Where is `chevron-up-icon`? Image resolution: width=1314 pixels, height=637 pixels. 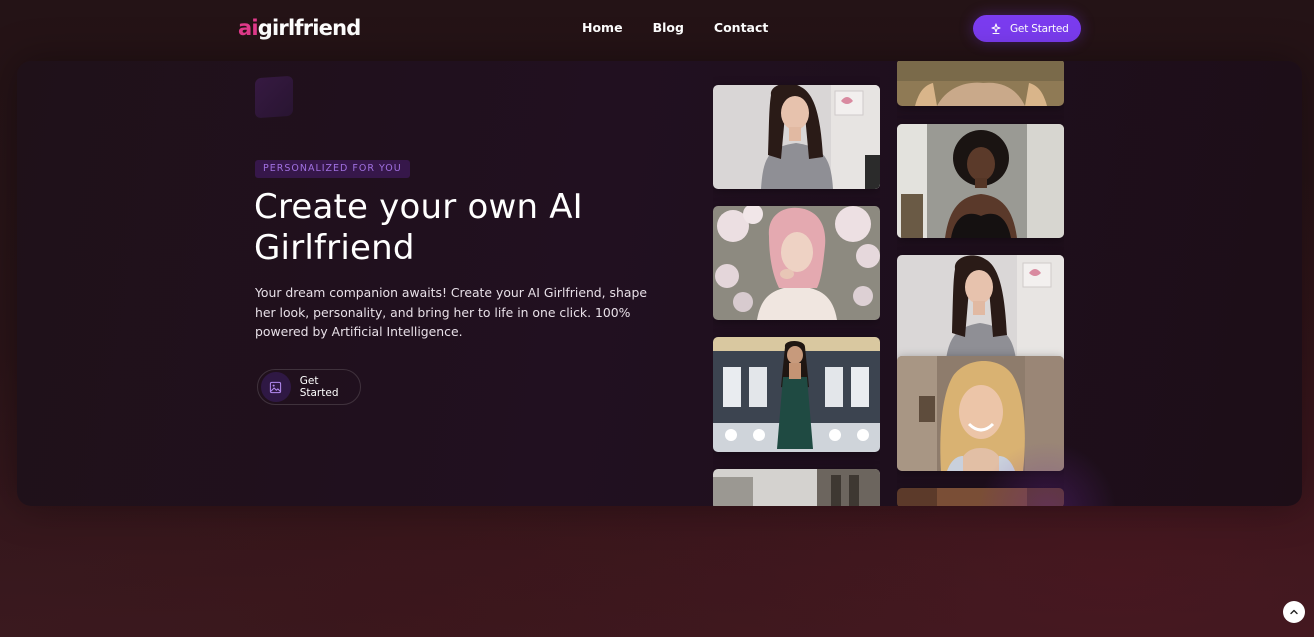
chevron-up-icon is located at coordinates (1294, 612).